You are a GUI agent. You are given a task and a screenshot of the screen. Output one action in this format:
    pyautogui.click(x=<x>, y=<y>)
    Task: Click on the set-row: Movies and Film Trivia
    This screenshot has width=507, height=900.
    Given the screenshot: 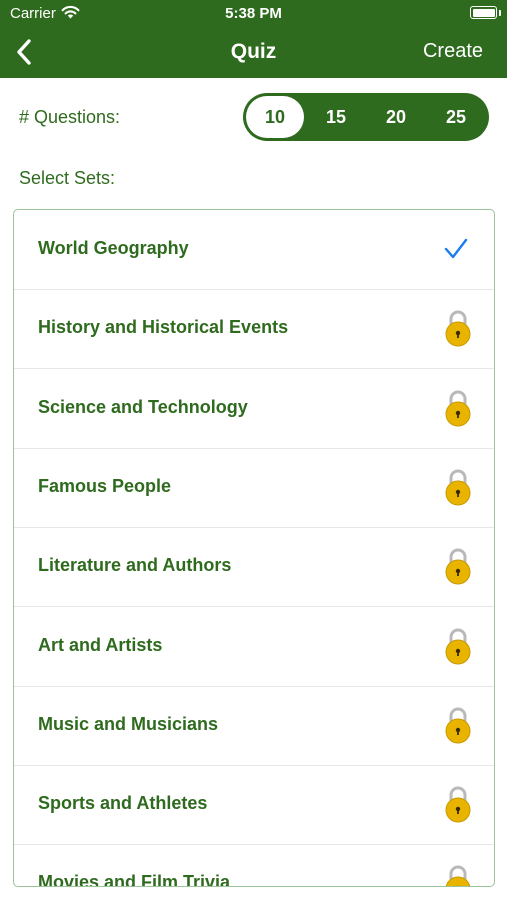 What is the action you would take?
    pyautogui.click(x=254, y=865)
    